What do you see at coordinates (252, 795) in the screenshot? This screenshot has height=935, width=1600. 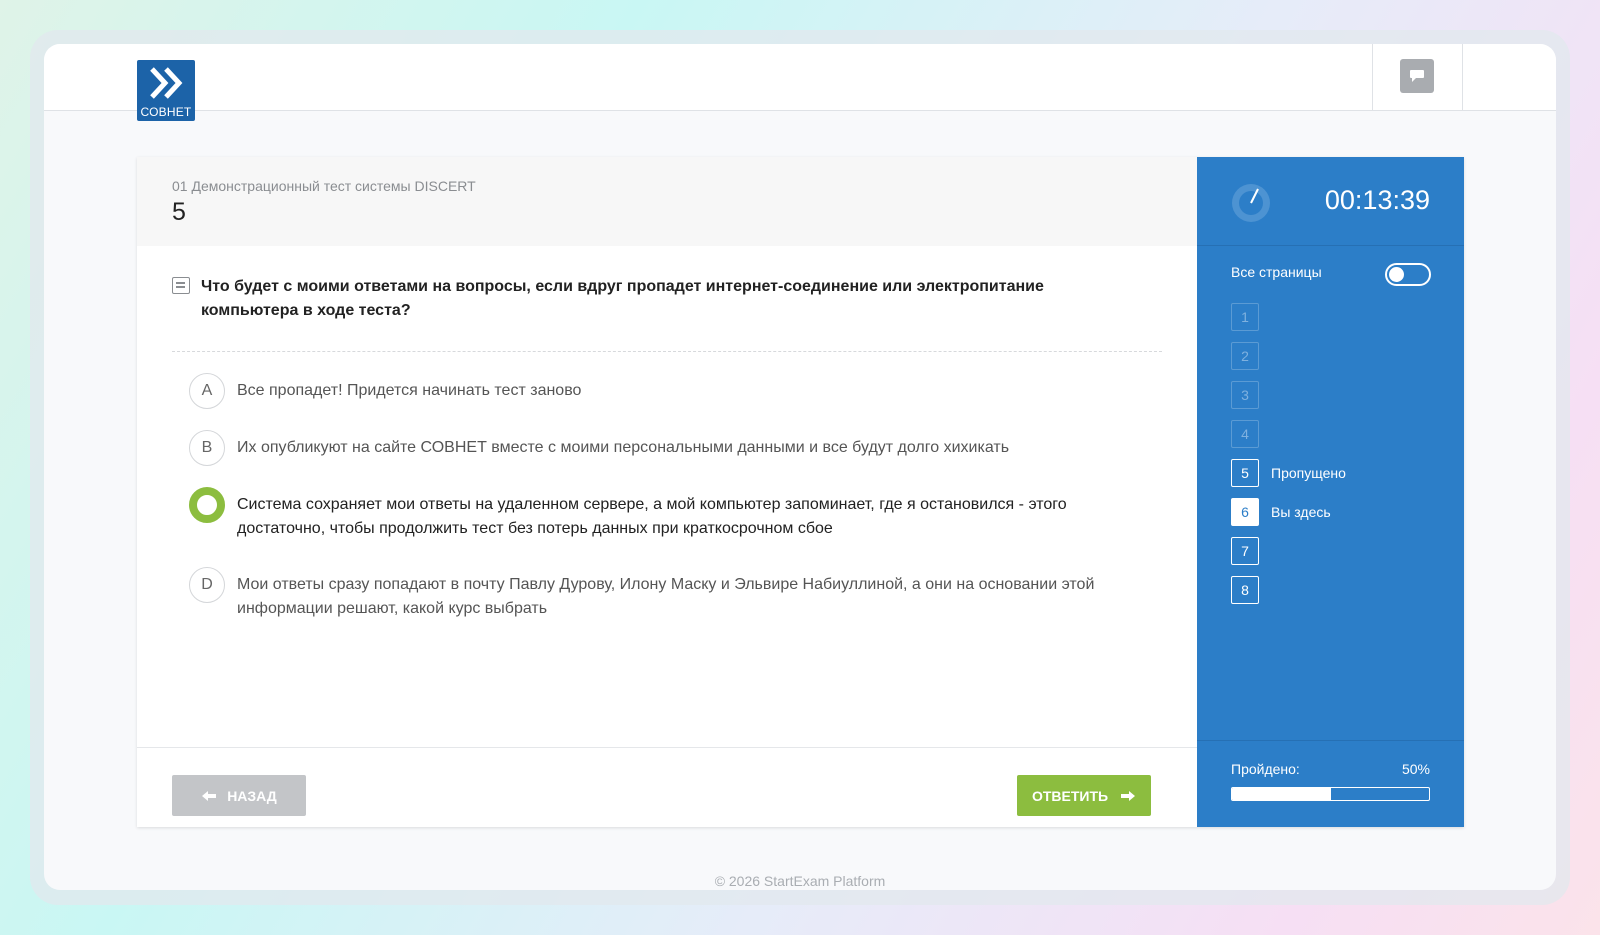 I see `back-button-label: НАЗАД` at bounding box center [252, 795].